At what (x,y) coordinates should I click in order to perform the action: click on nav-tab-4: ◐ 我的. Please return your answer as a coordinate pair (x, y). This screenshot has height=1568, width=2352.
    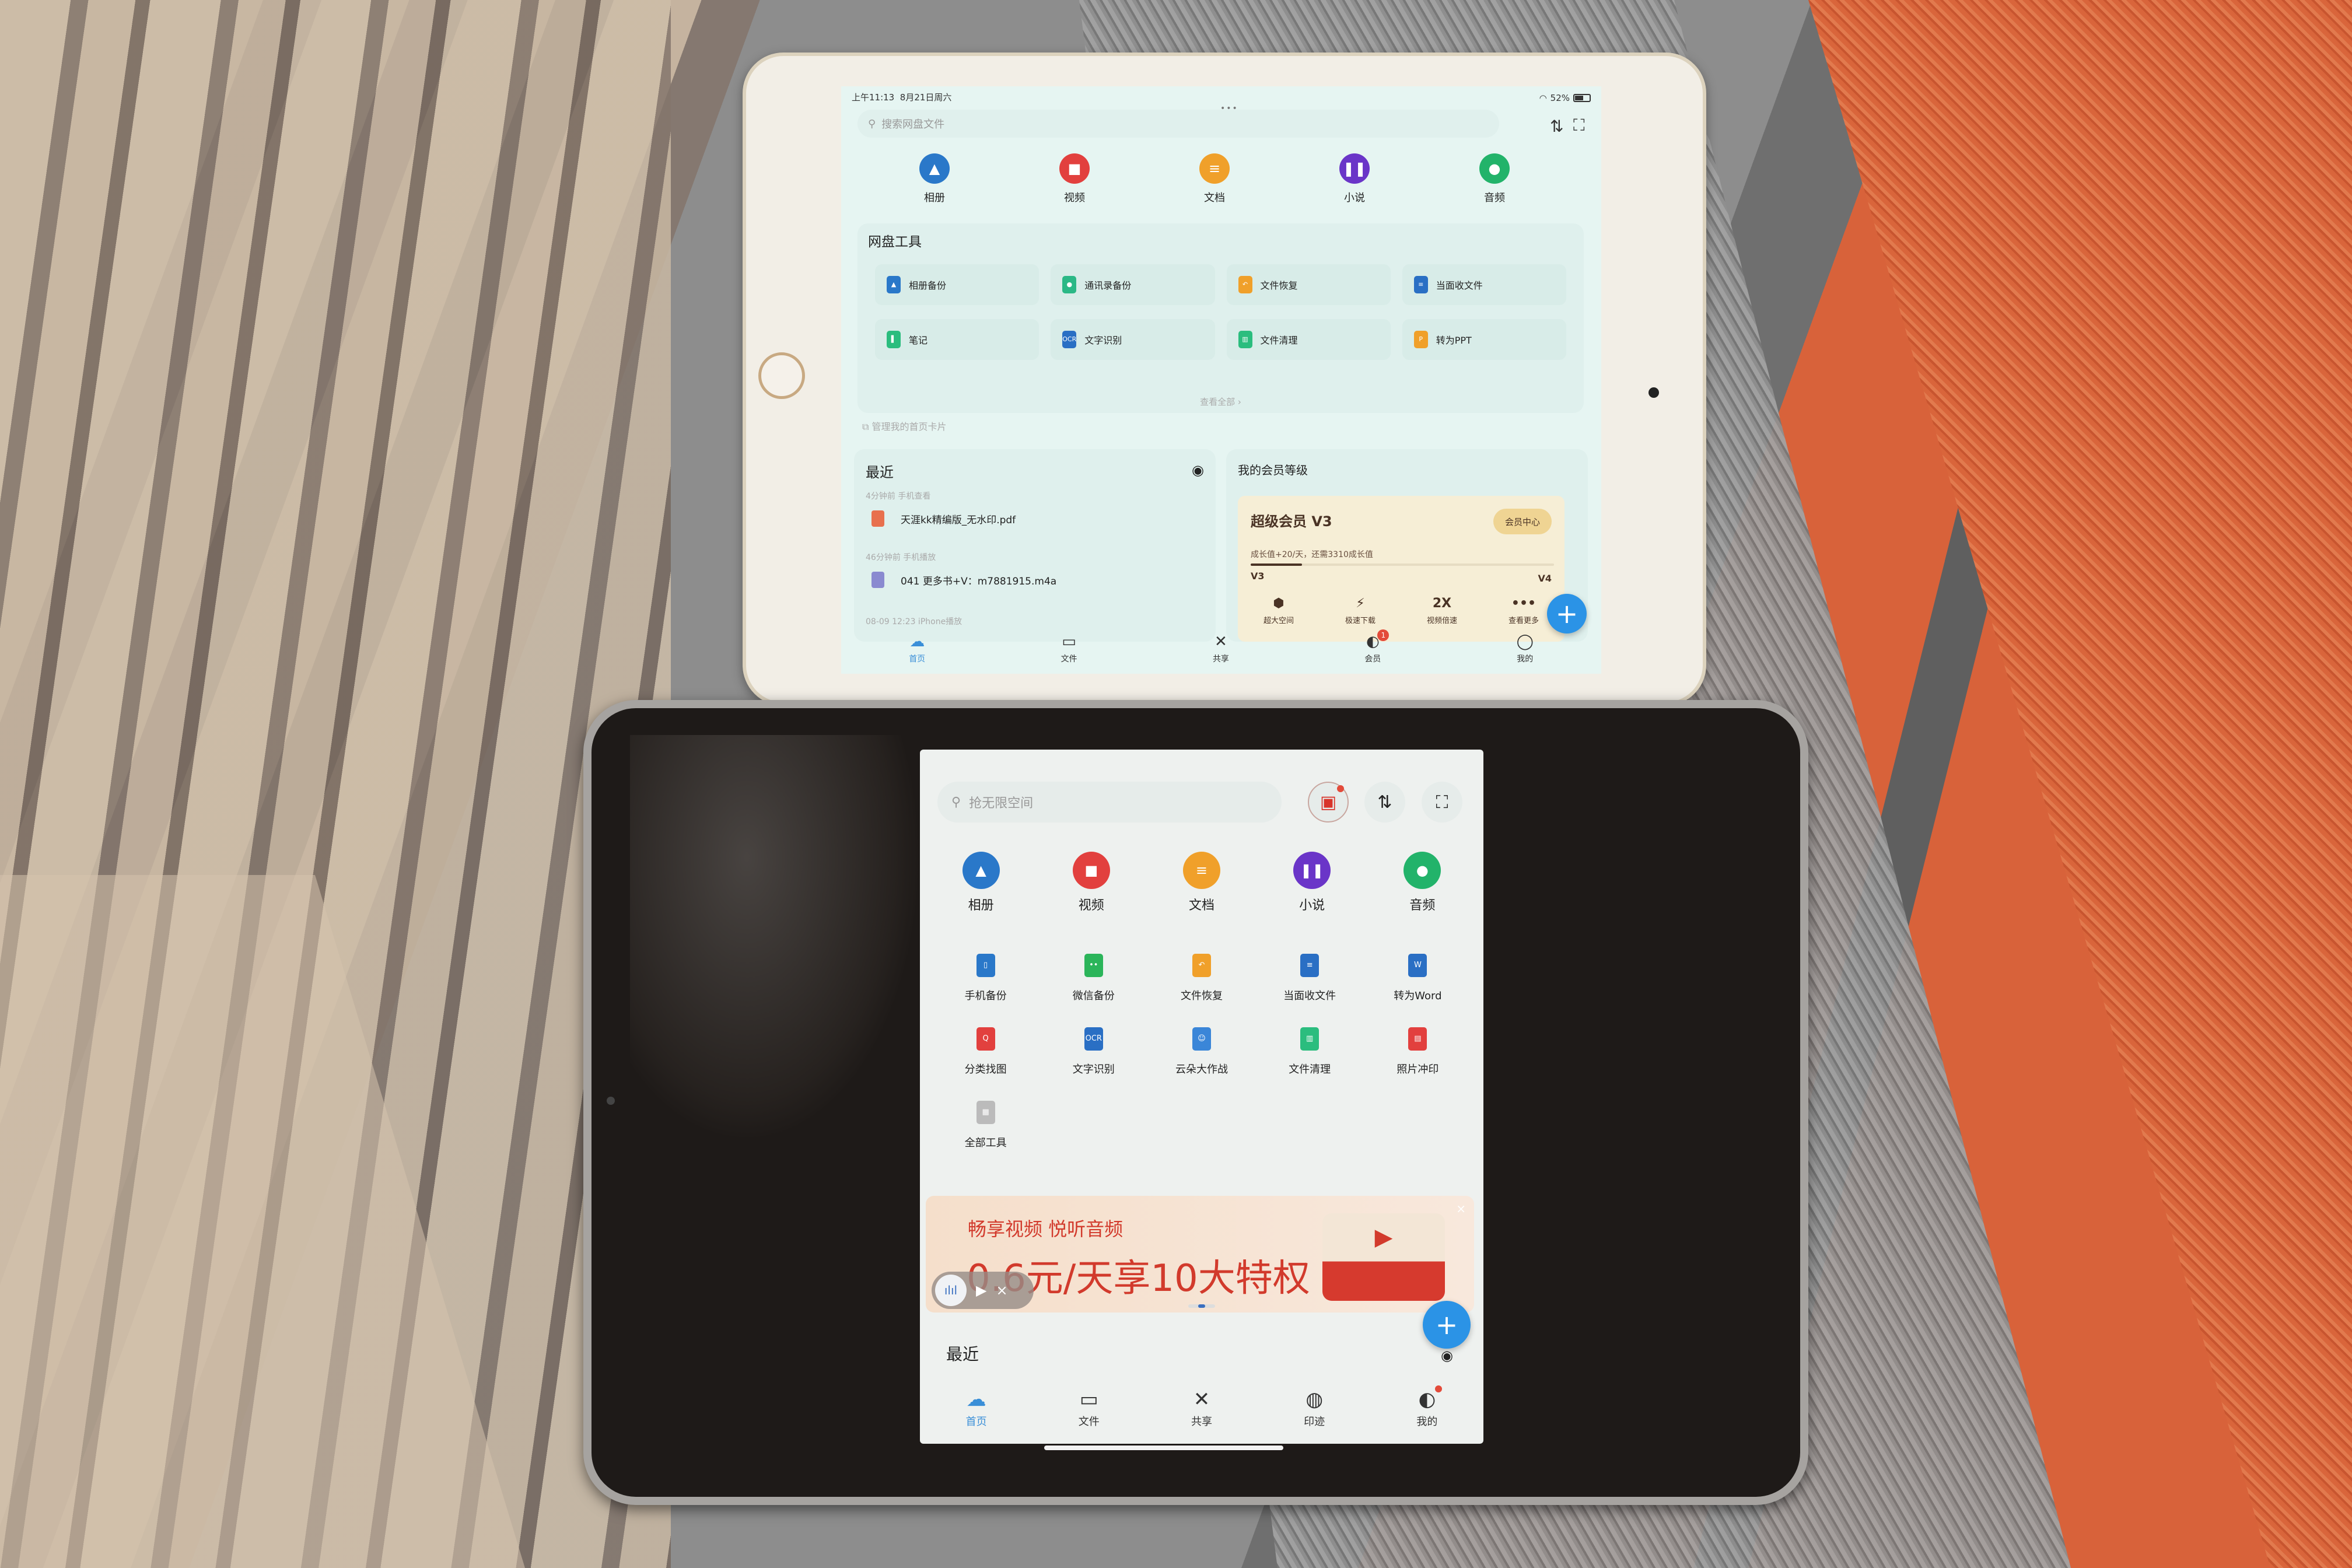
    Looking at the image, I should click on (1429, 1412).